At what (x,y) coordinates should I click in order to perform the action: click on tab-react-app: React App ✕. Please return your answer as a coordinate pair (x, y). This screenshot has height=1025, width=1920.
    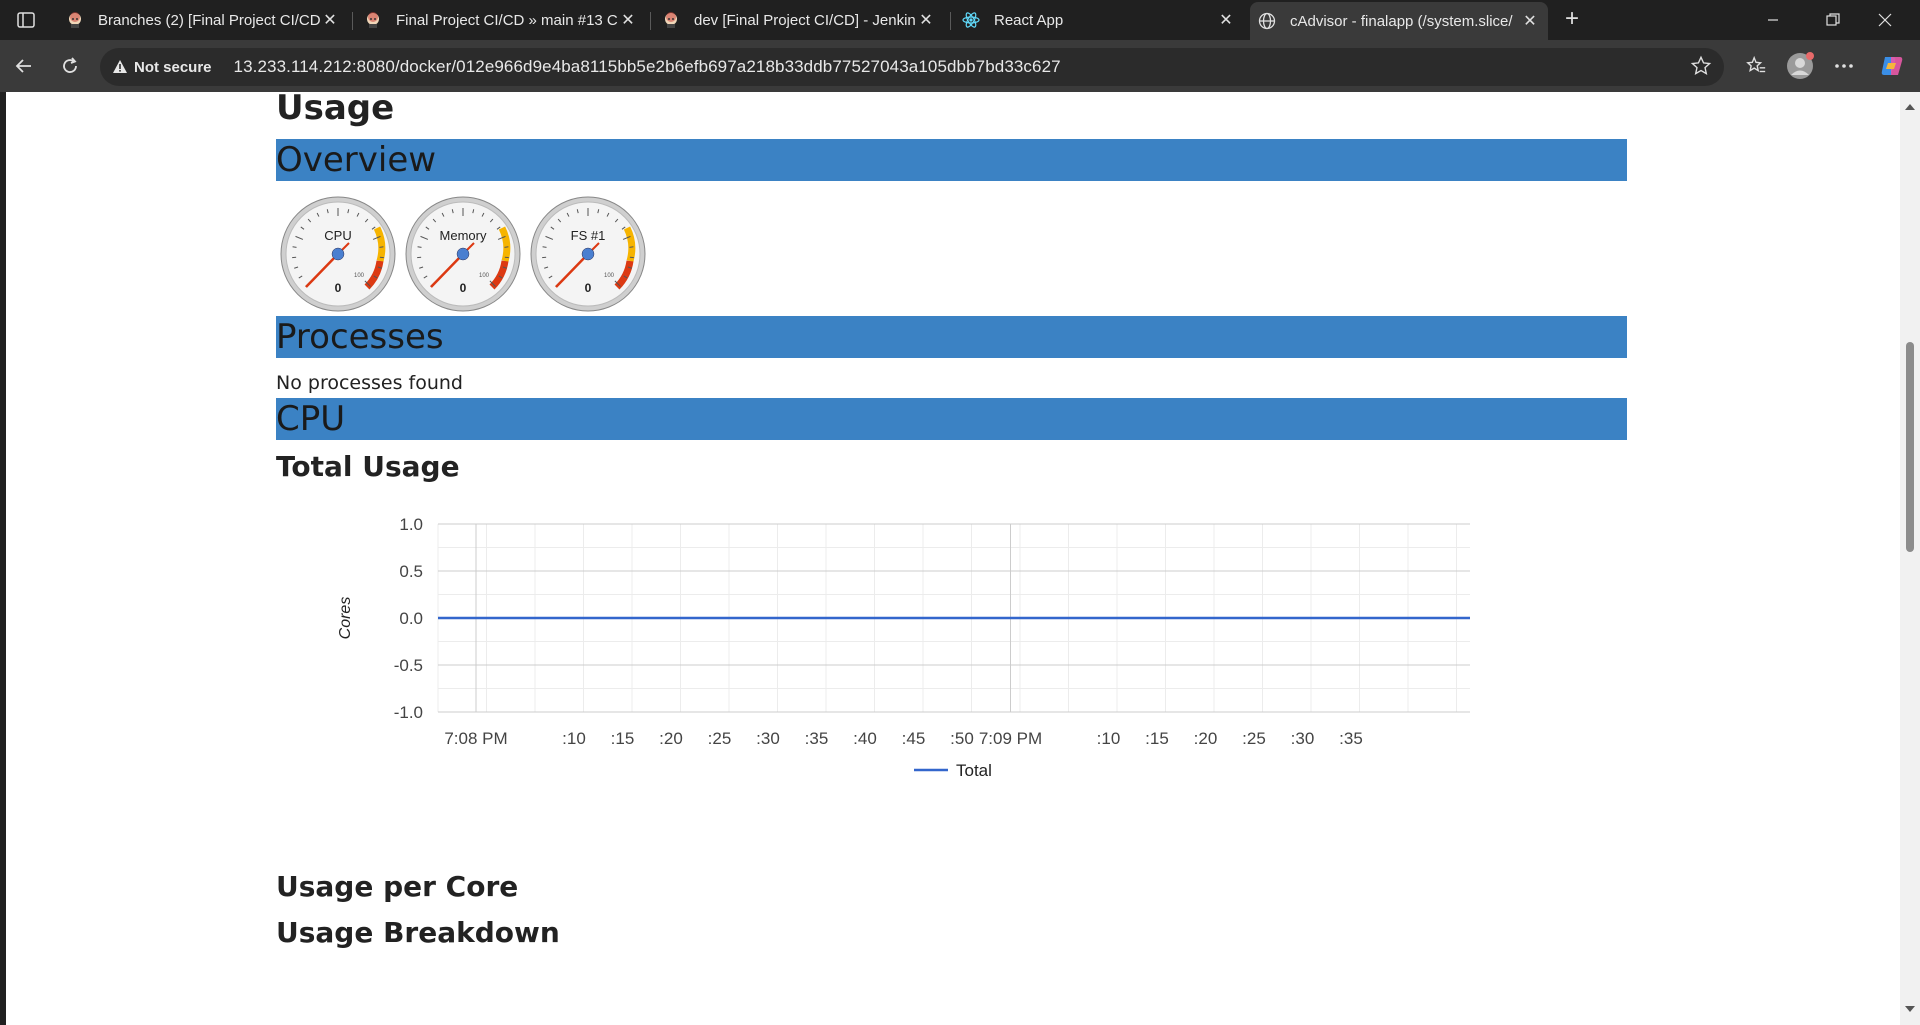
    Looking at the image, I should click on (1099, 20).